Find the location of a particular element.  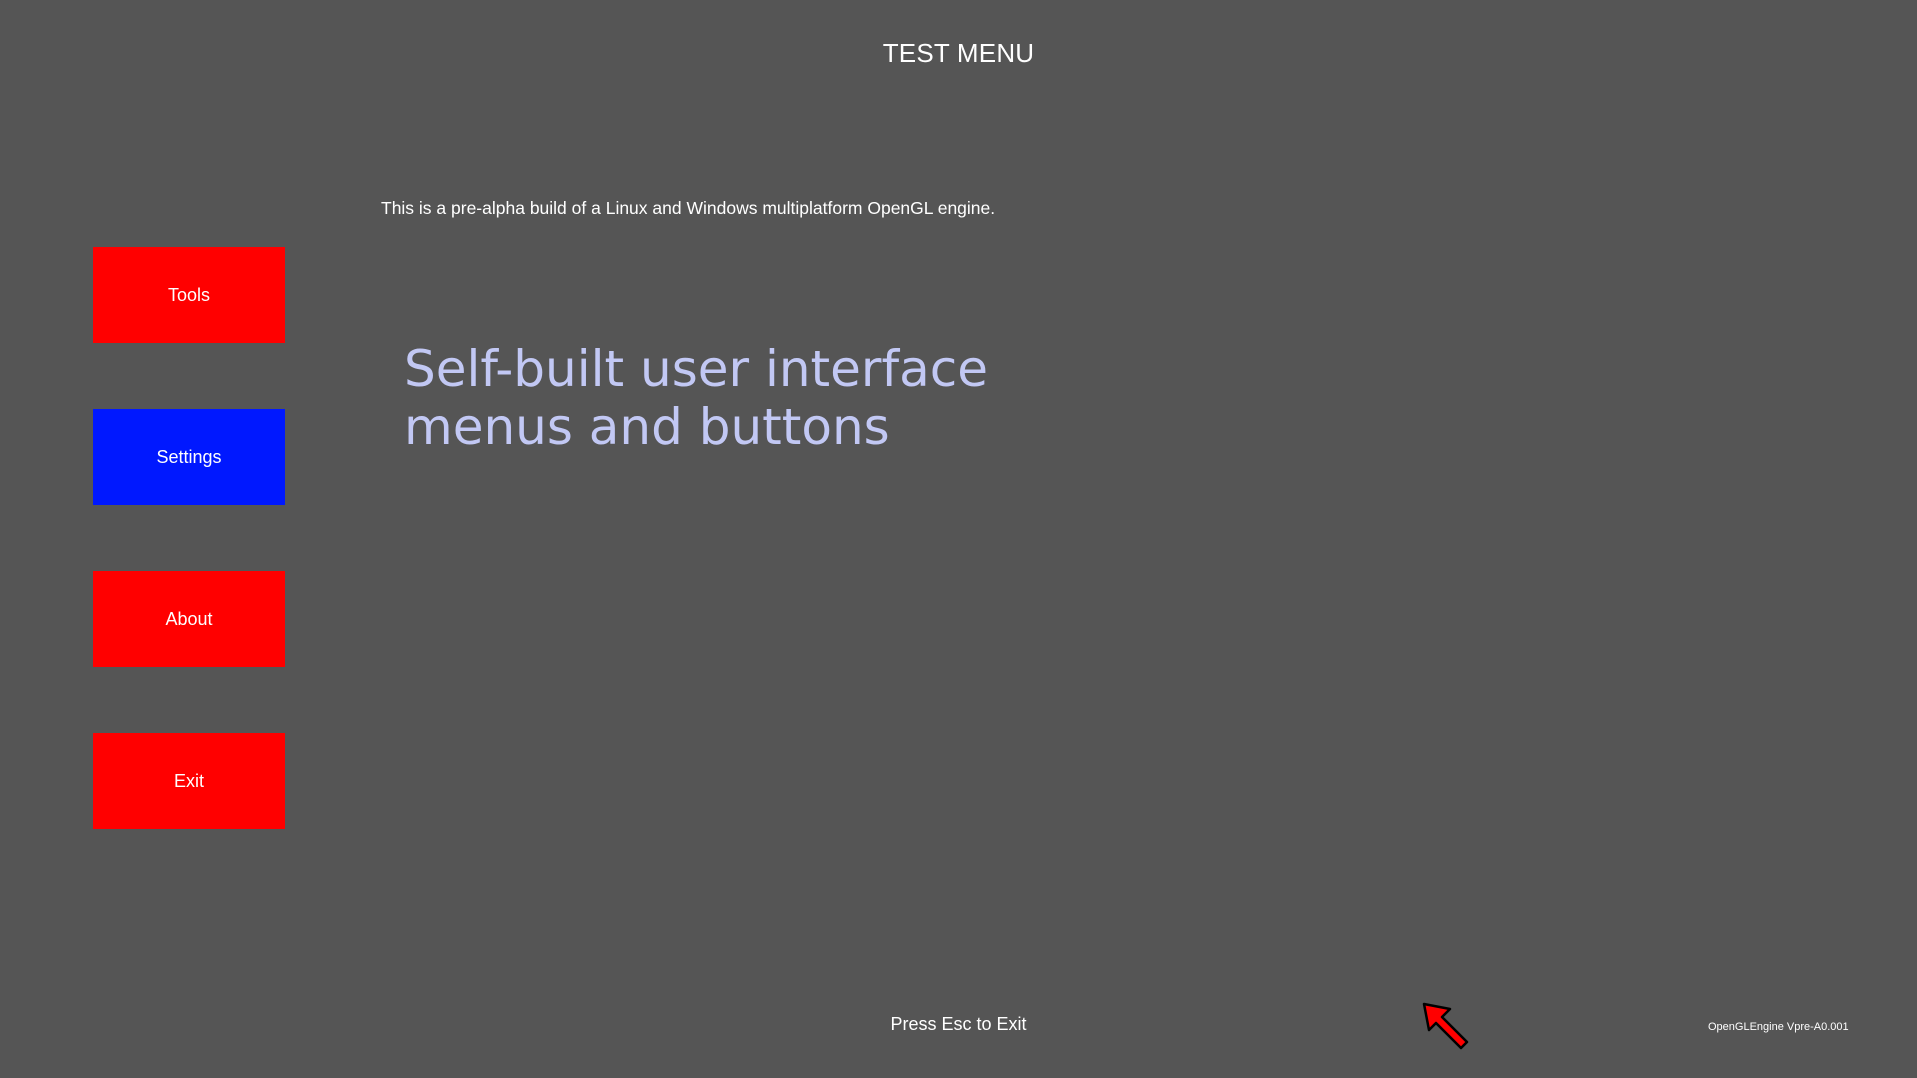

mouse-cursor-icon is located at coordinates (1445, 1026).